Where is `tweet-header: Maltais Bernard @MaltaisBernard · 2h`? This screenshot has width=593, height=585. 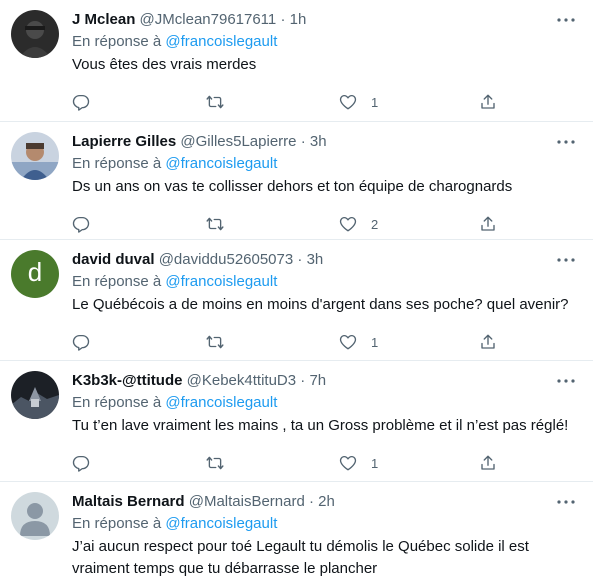 tweet-header: Maltais Bernard @MaltaisBernard · 2h is located at coordinates (324, 502).